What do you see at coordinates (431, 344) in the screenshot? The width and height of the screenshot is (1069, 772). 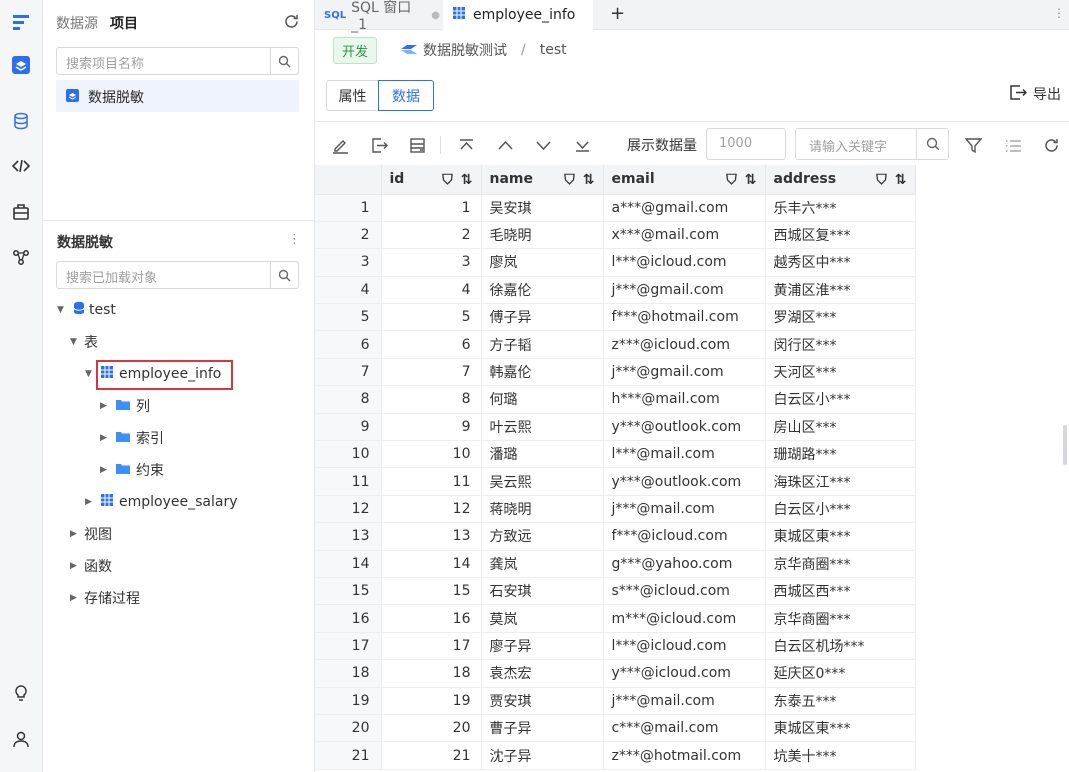 I see `id-cell: 6` at bounding box center [431, 344].